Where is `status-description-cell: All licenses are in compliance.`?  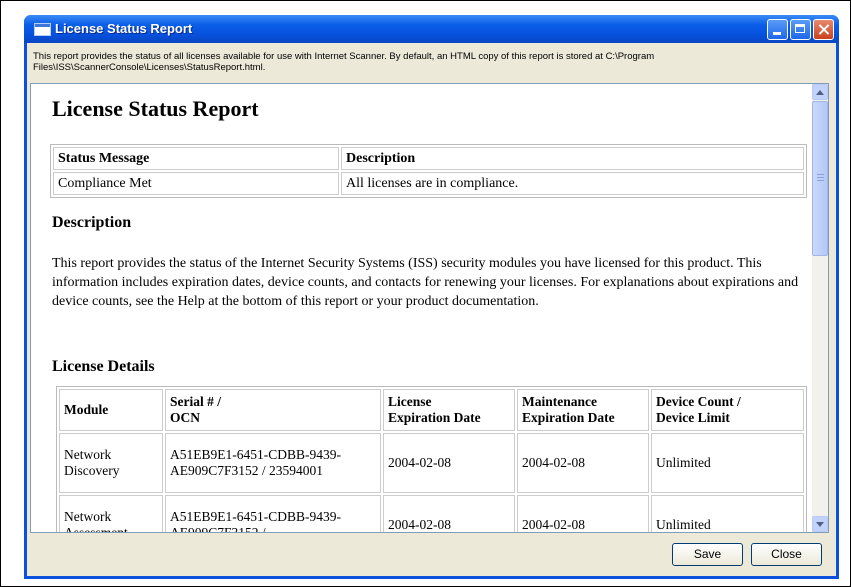
status-description-cell: All licenses are in compliance. is located at coordinates (572, 183).